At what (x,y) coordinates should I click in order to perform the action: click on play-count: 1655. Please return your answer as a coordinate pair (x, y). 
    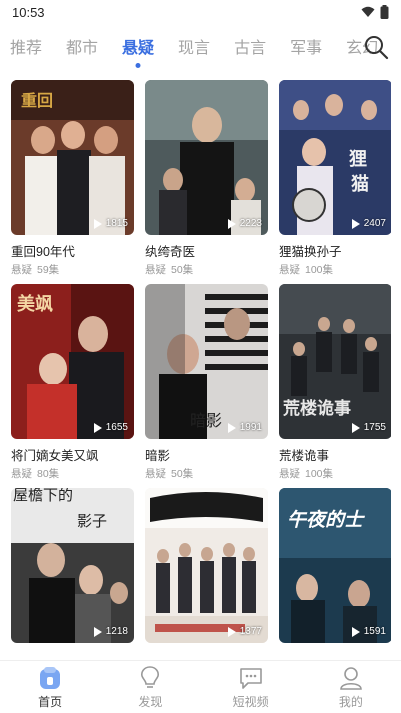
    Looking at the image, I should click on (110, 427).